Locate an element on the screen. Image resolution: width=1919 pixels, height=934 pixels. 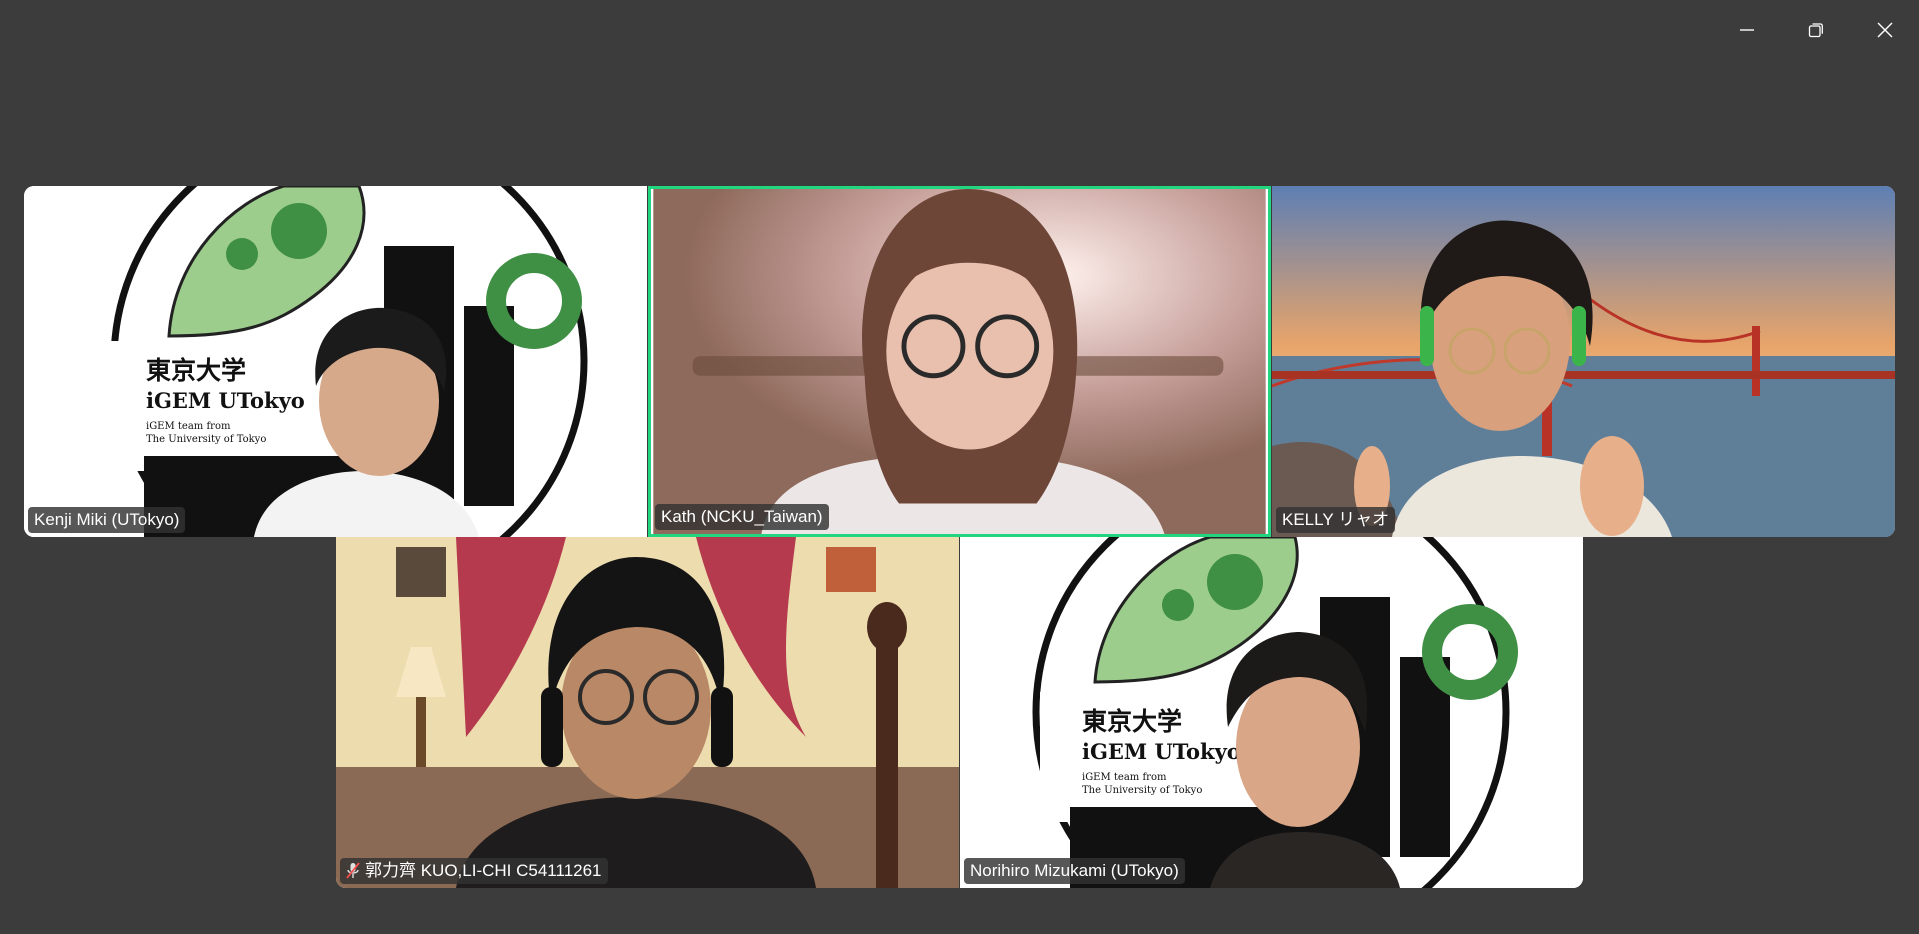
microphone-muted-icon is located at coordinates (353, 871).